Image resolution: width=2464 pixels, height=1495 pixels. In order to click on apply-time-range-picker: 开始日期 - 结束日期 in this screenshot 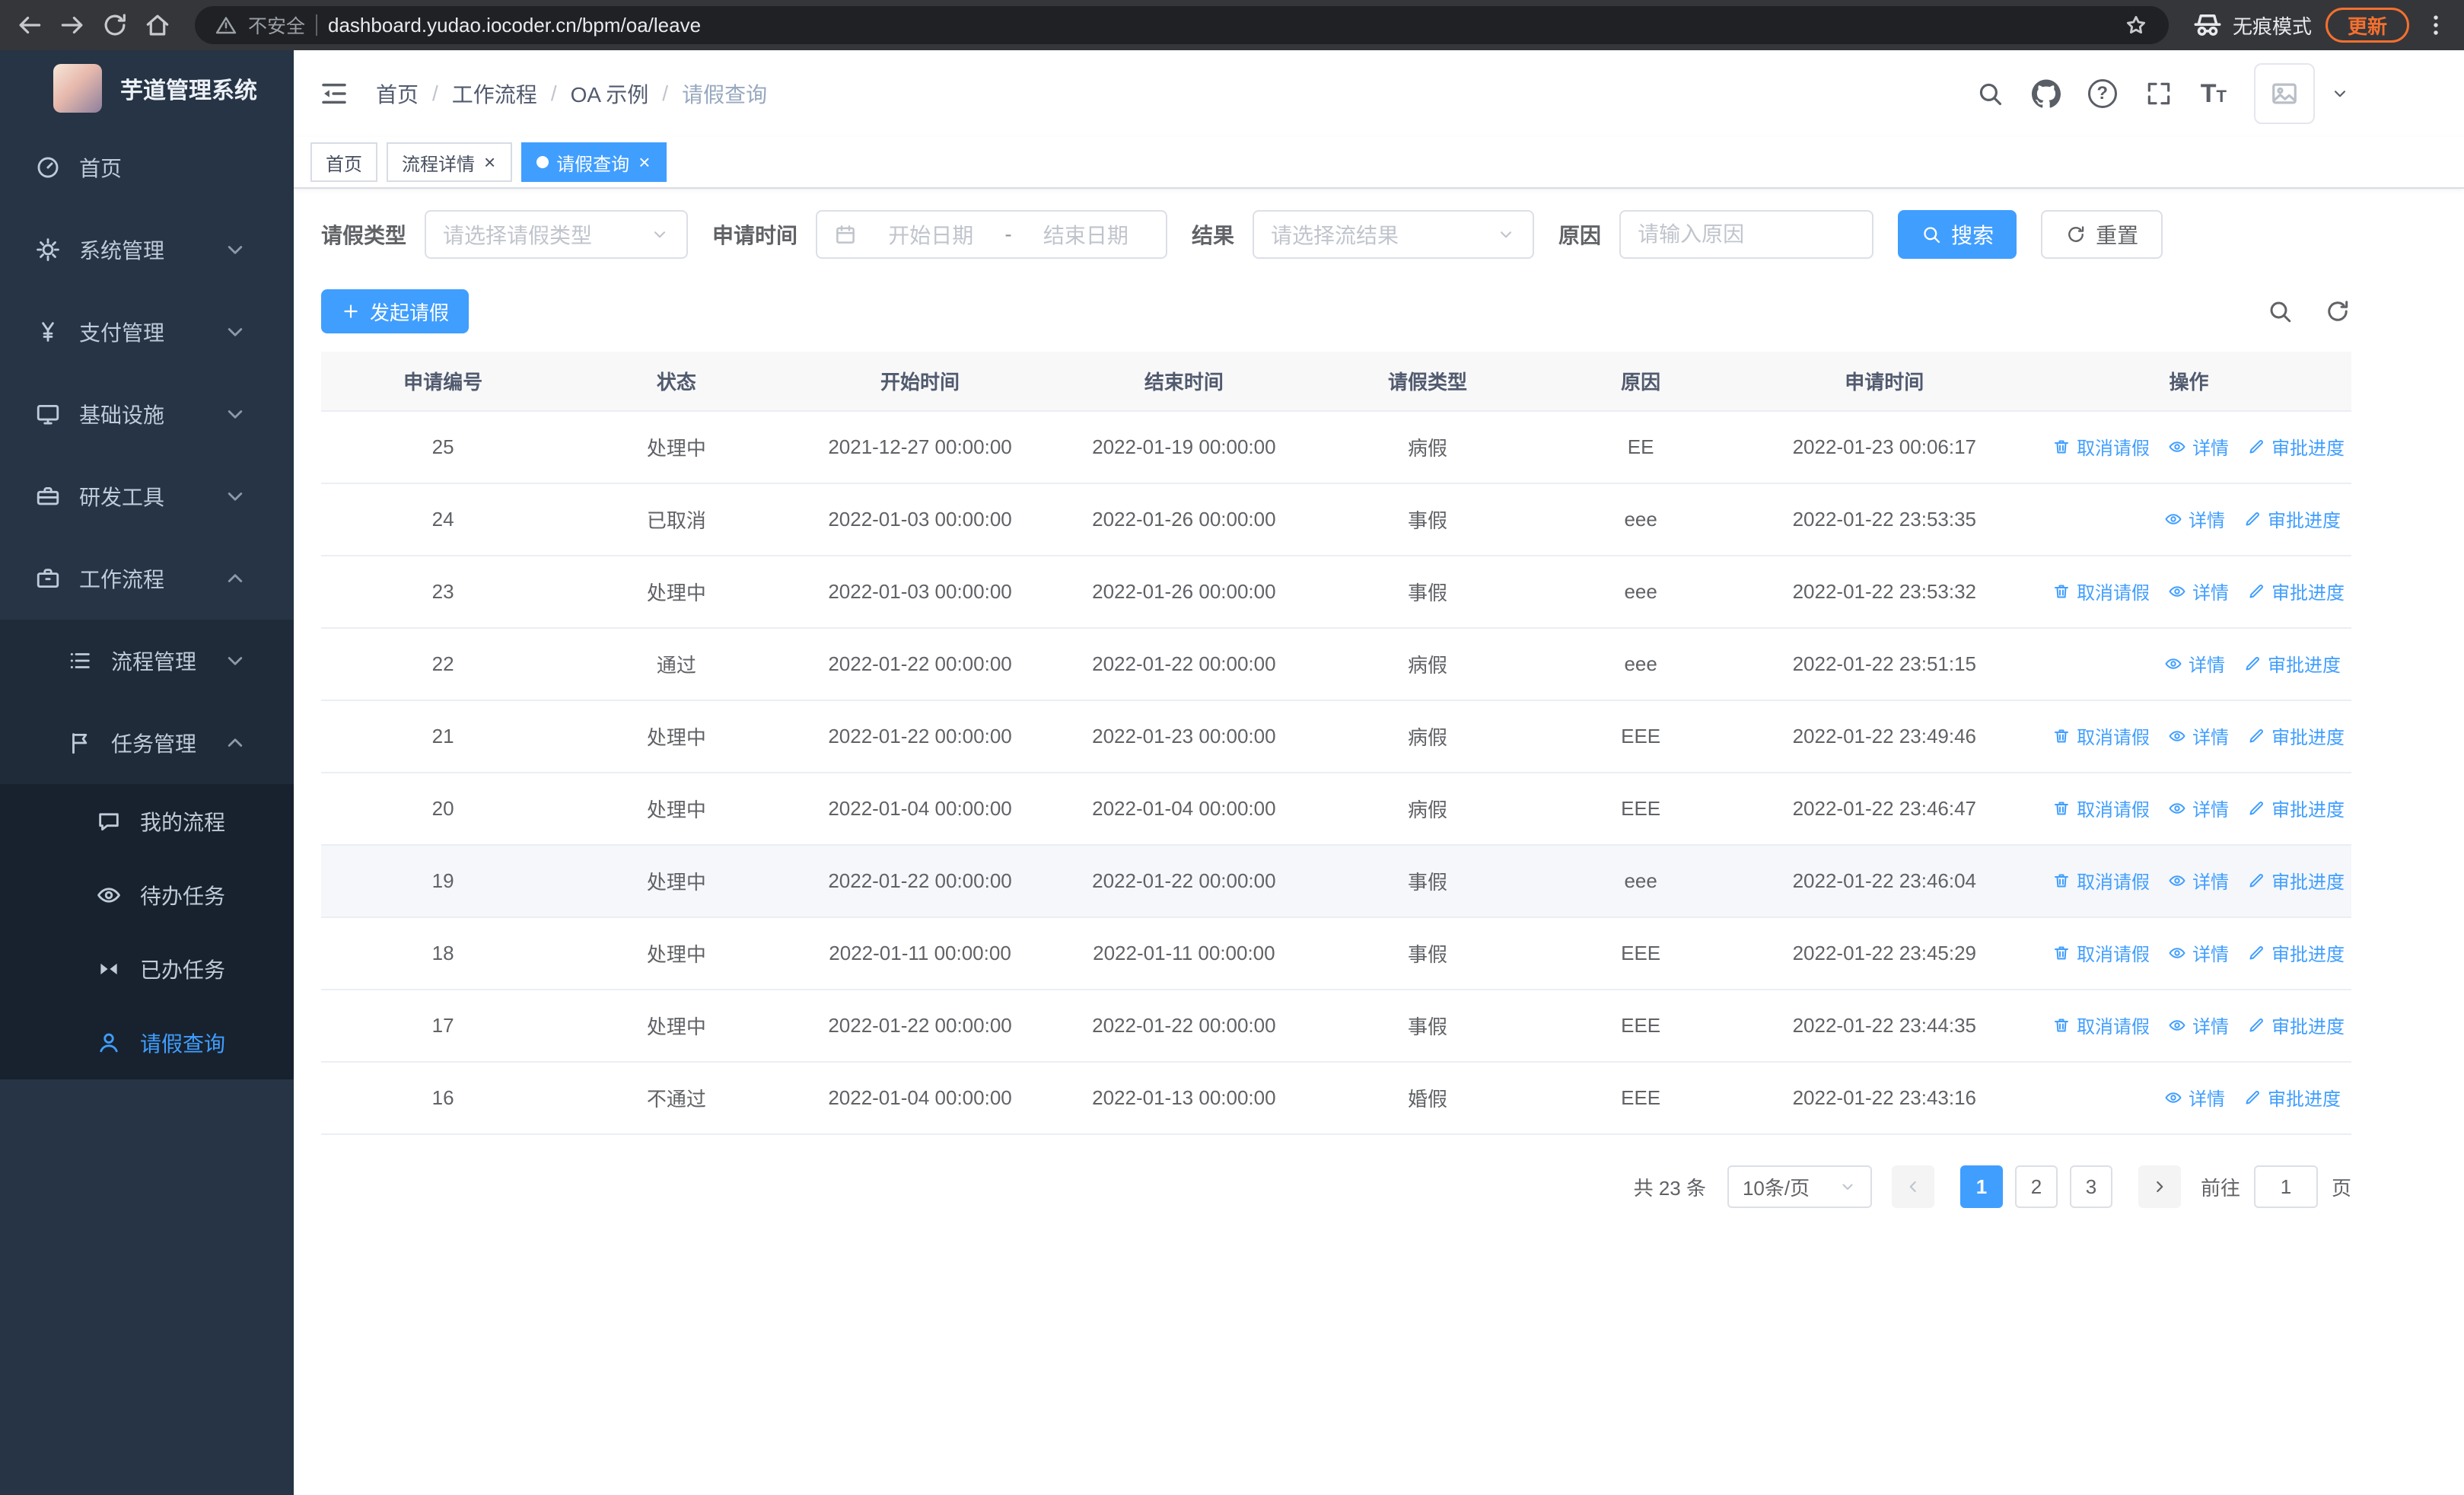, I will do `click(992, 234)`.